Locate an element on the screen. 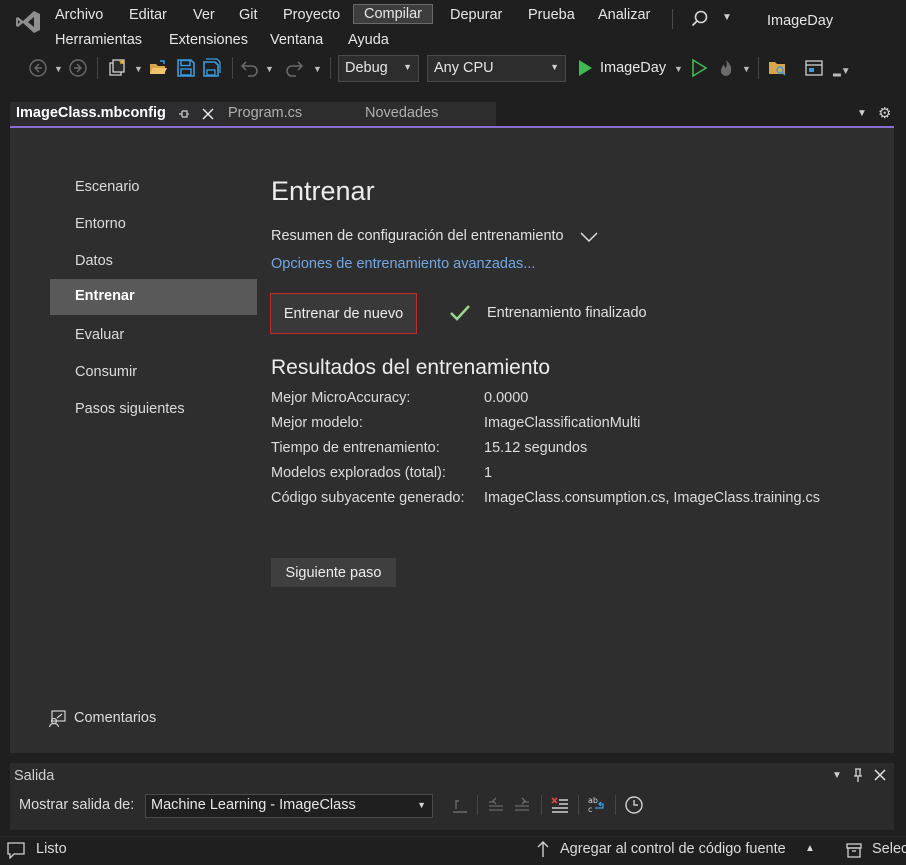 Image resolution: width=906 pixels, height=865 pixels. menu-editar: Editar is located at coordinates (148, 15).